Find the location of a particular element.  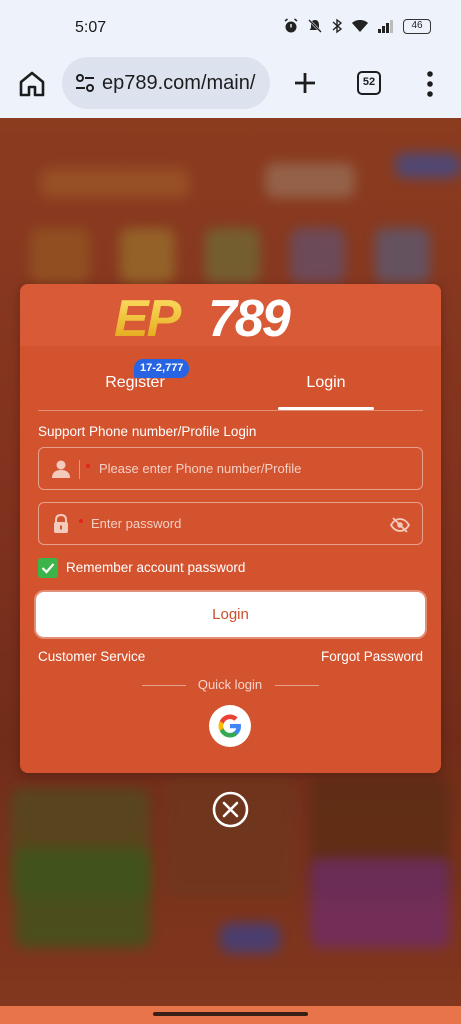

battery-icon: 46 is located at coordinates (417, 26).